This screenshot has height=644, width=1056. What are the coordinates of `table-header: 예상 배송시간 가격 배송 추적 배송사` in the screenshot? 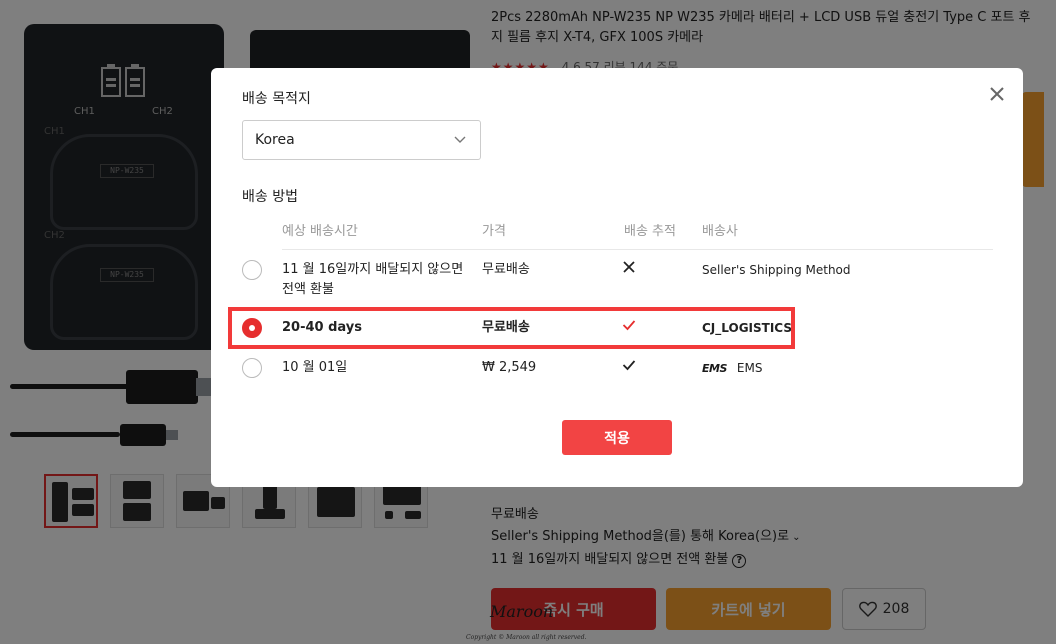 It's located at (637, 233).